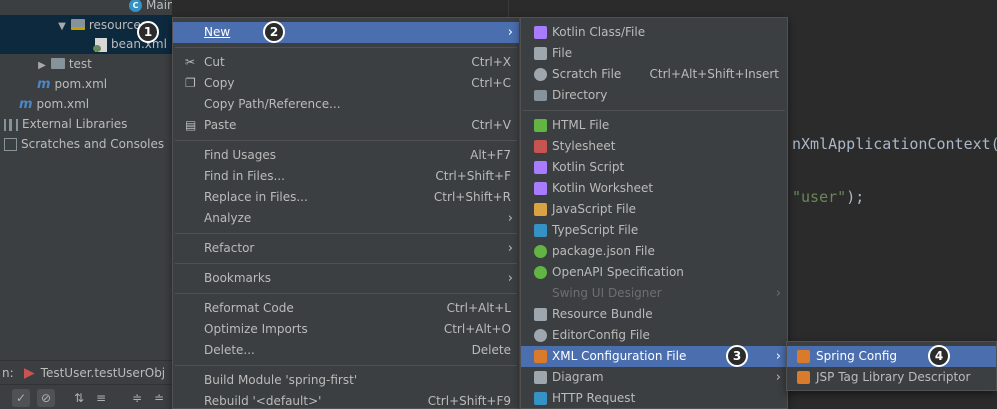 The height and width of the screenshot is (409, 997). Describe the element at coordinates (346, 62) in the screenshot. I see `menu-item-cut: ✂ Cut Ctrl+X` at that location.